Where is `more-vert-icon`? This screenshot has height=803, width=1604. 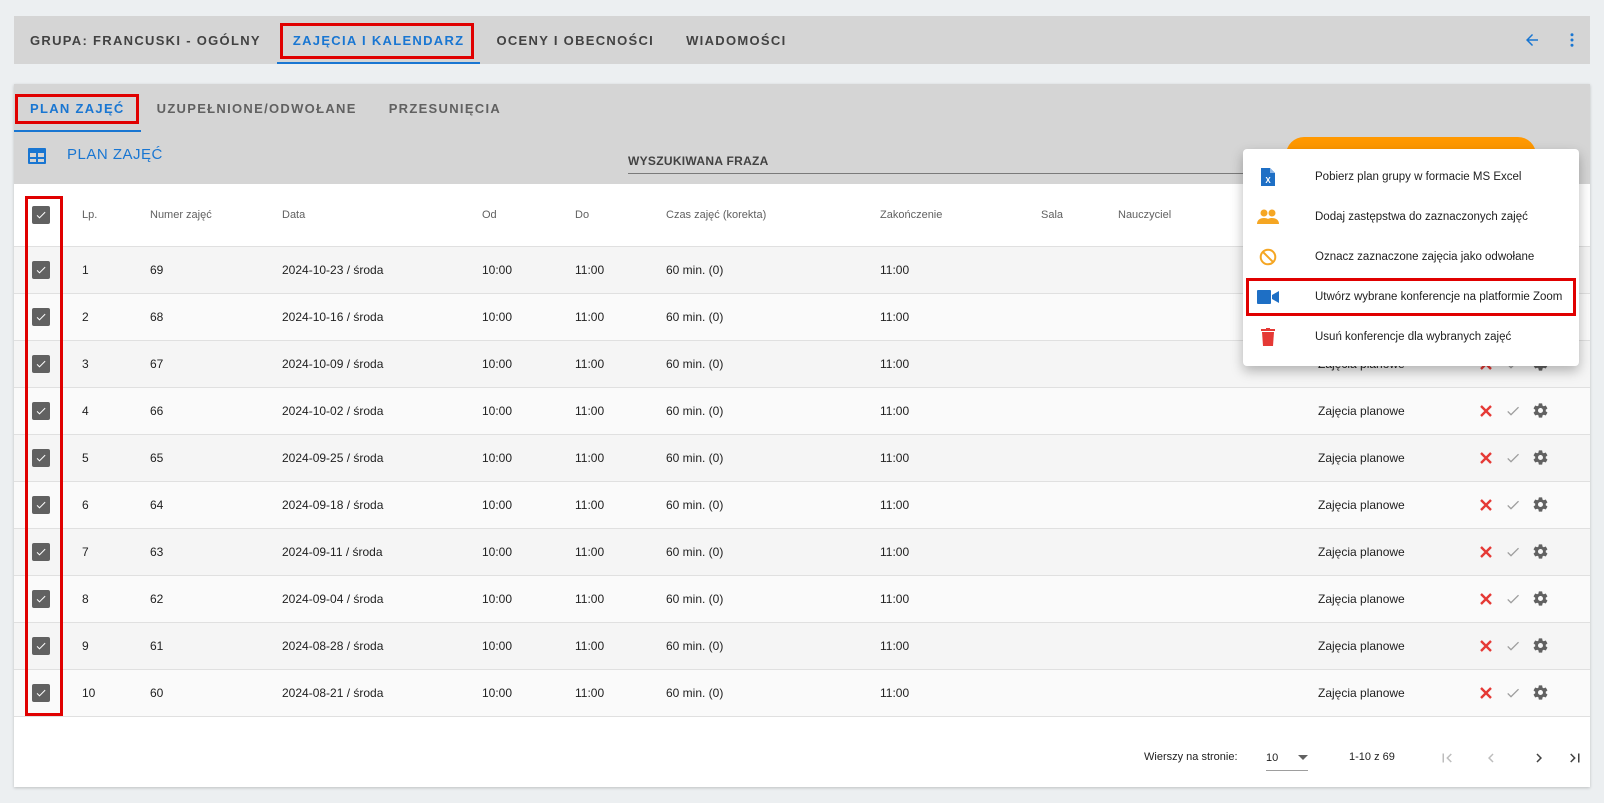 more-vert-icon is located at coordinates (1572, 40).